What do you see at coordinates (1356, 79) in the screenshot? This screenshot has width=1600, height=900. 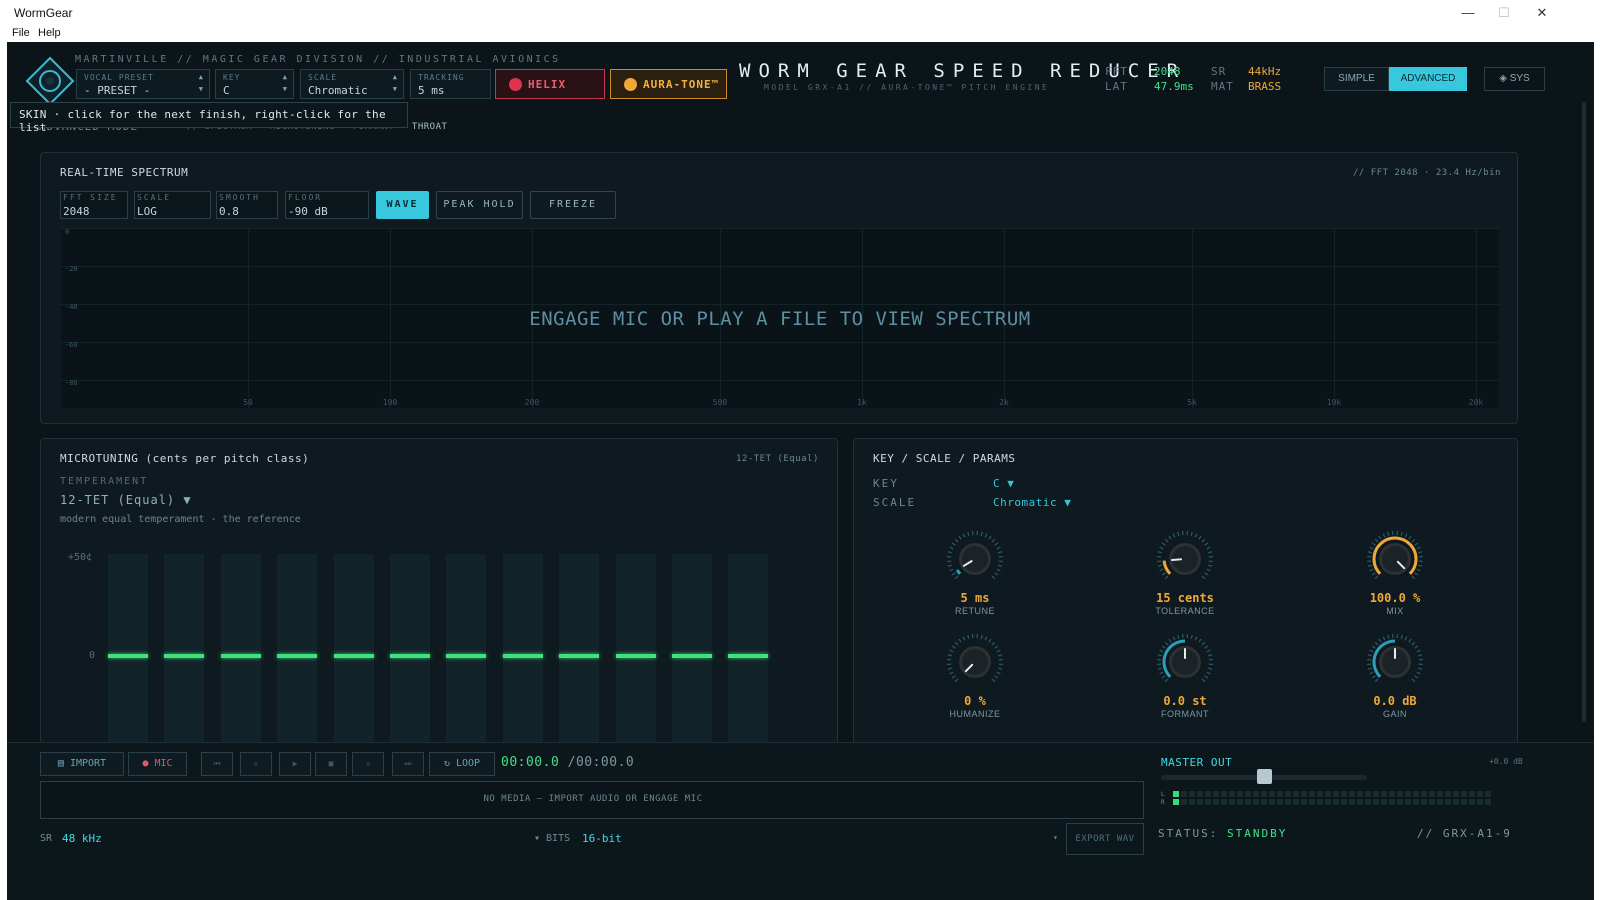 I see `mode-simple-button: SIMPLE` at bounding box center [1356, 79].